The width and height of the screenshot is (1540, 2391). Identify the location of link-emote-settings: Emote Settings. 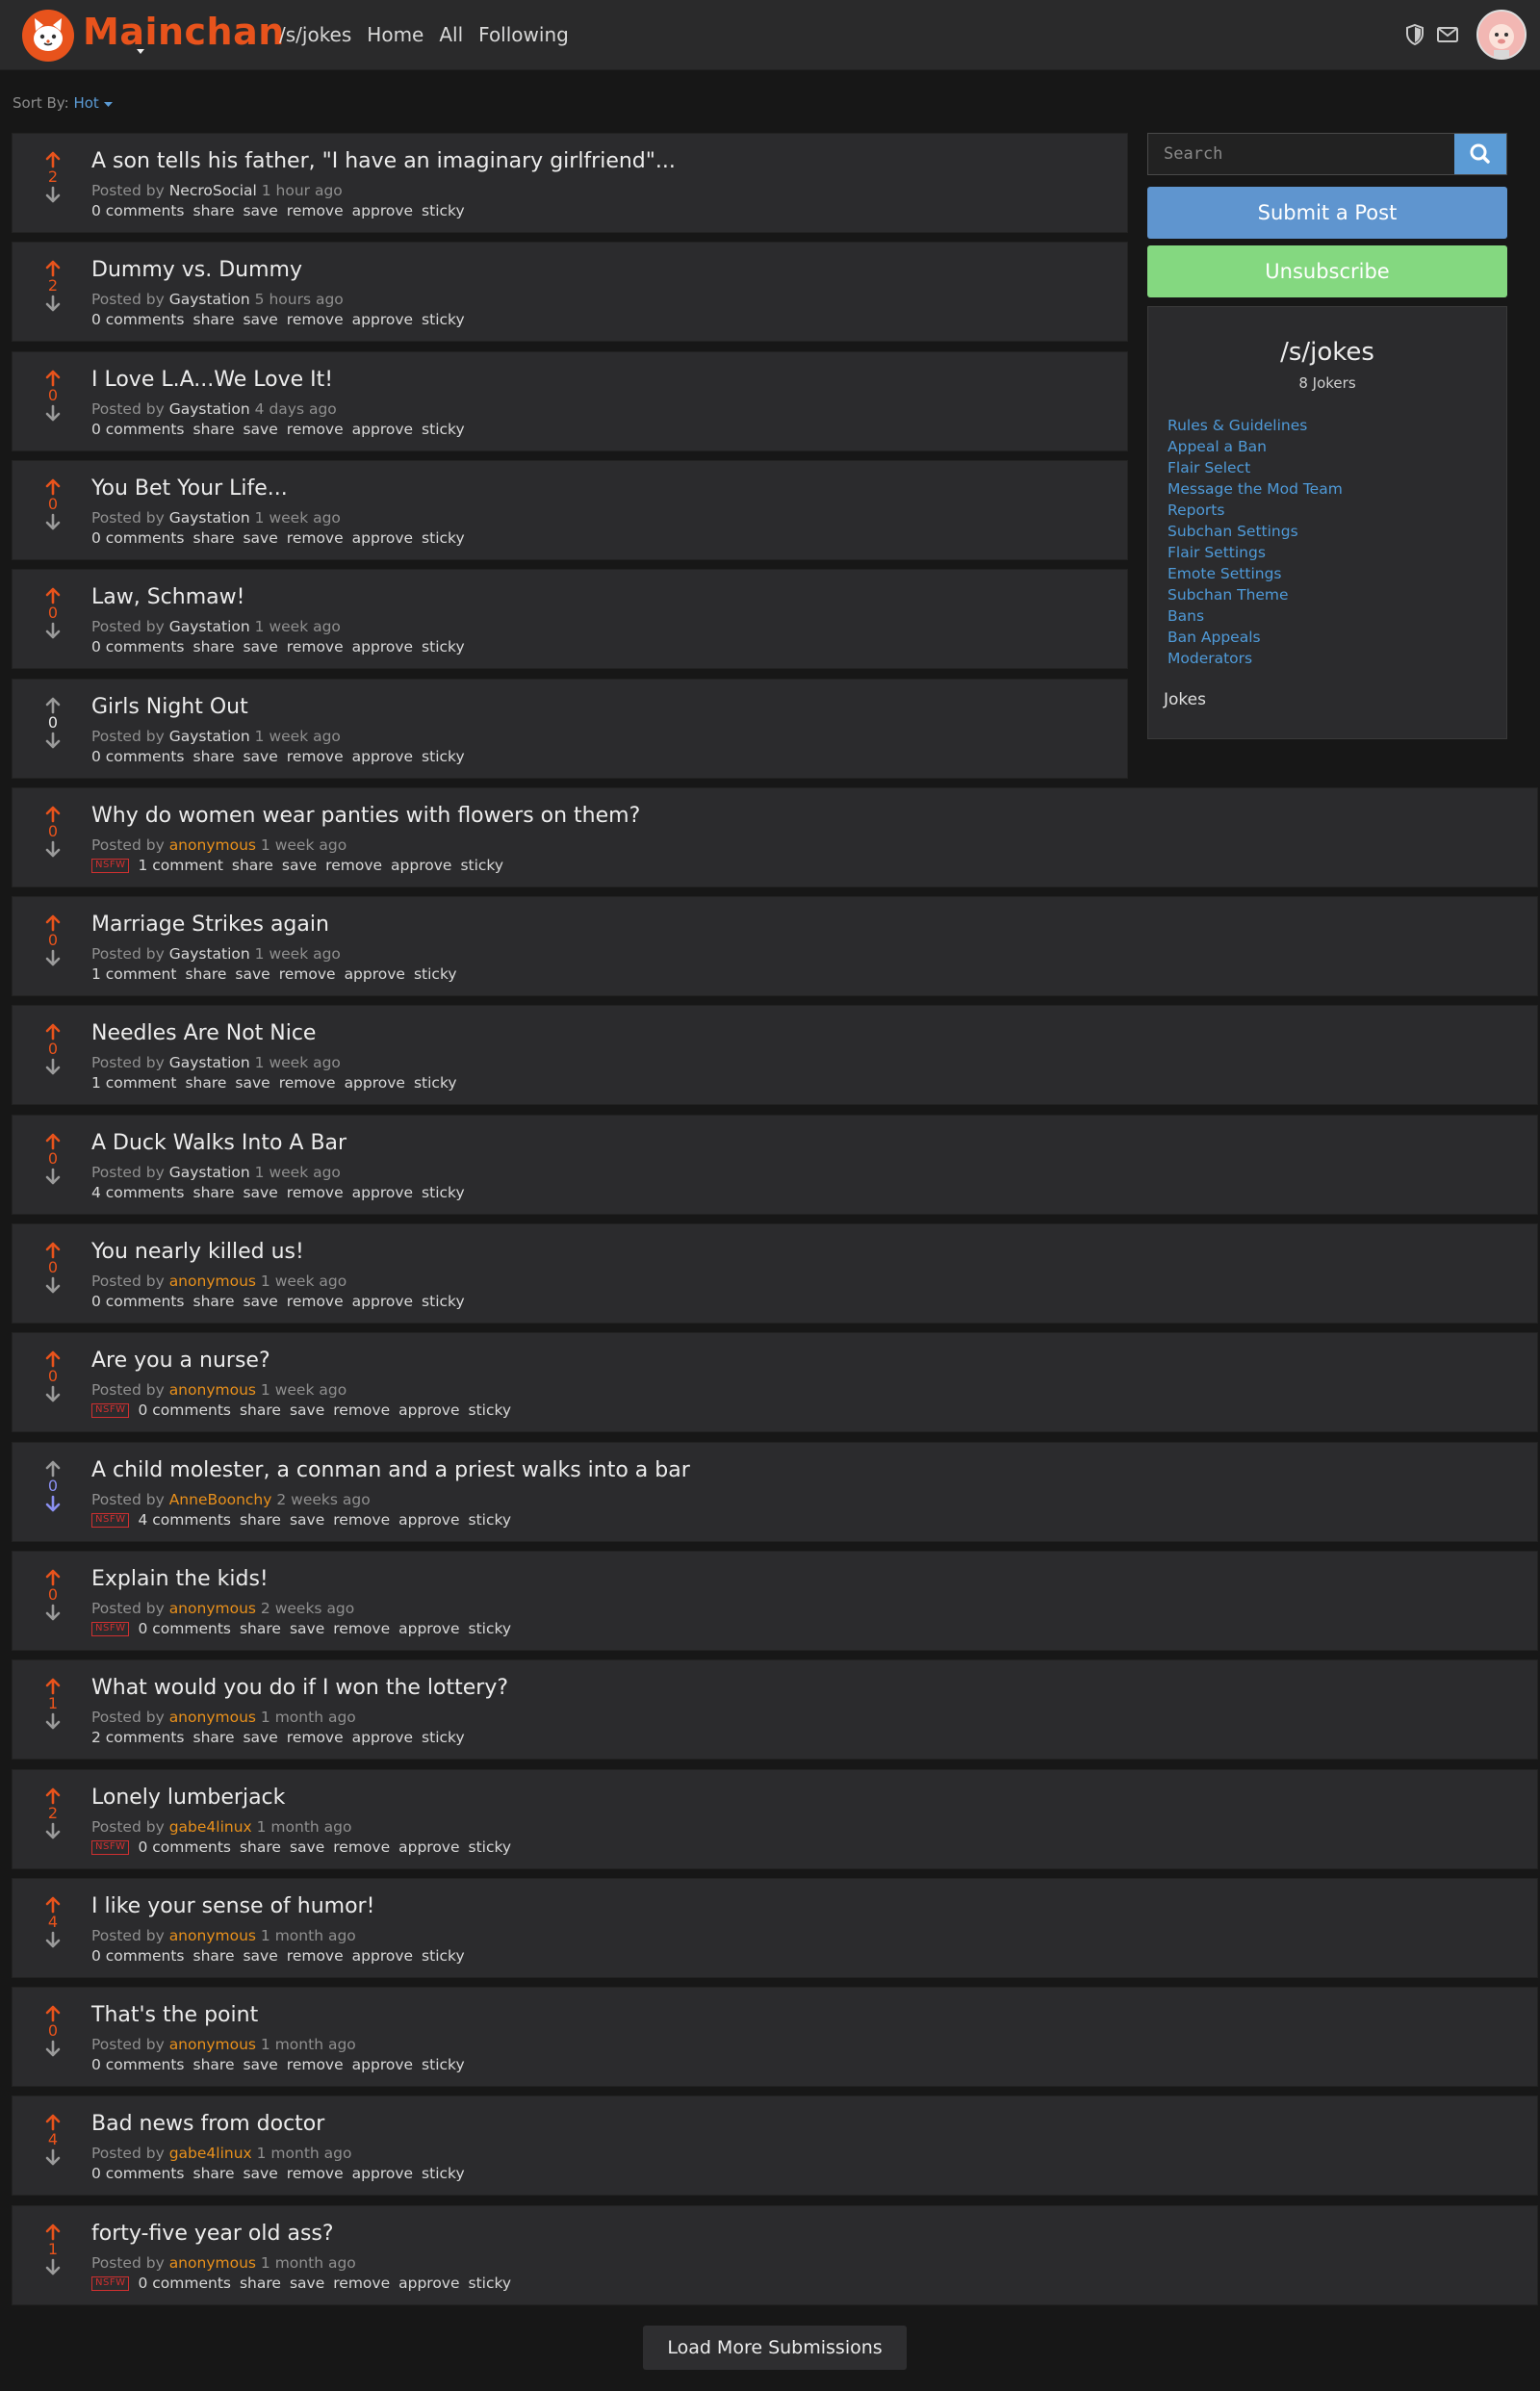
(1255, 573).